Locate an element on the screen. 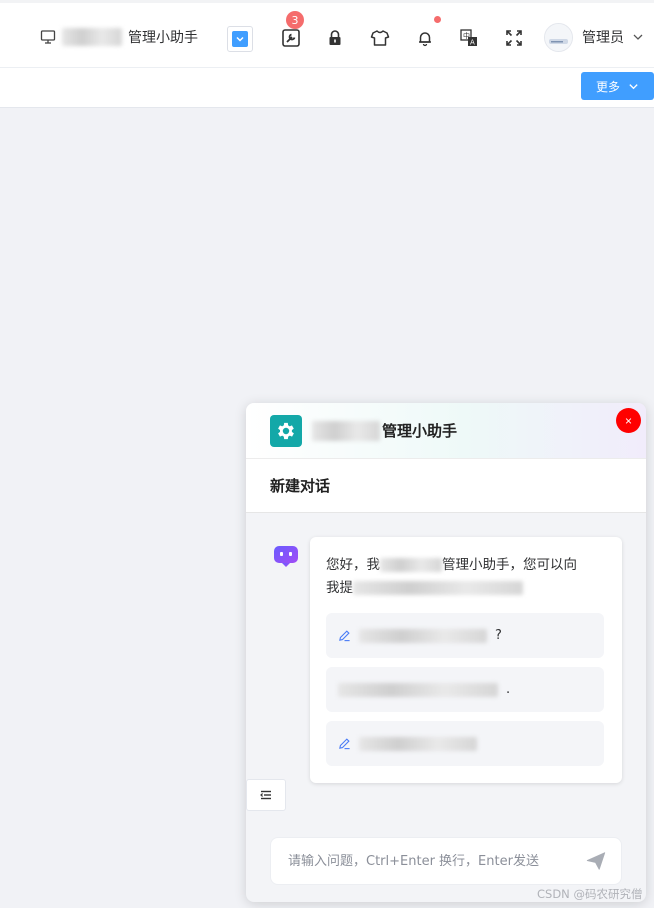  system-select is located at coordinates (240, 39).